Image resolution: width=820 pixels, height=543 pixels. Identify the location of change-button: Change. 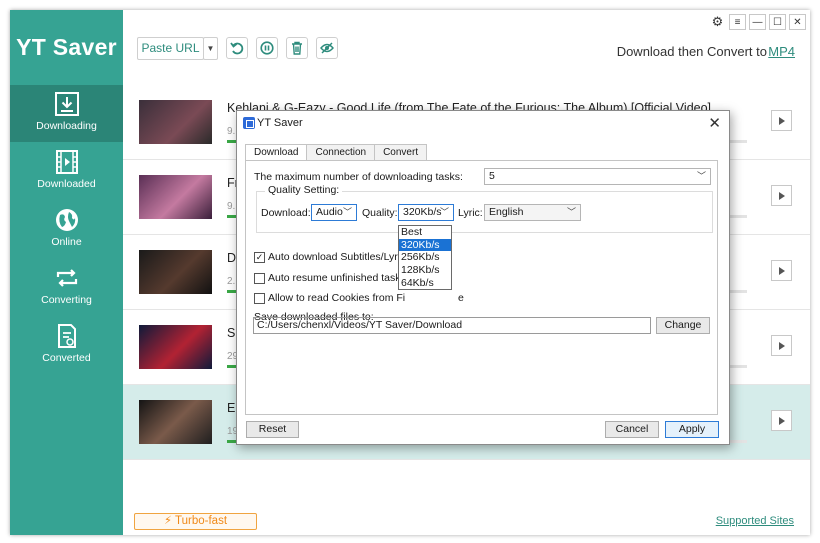
(683, 325).